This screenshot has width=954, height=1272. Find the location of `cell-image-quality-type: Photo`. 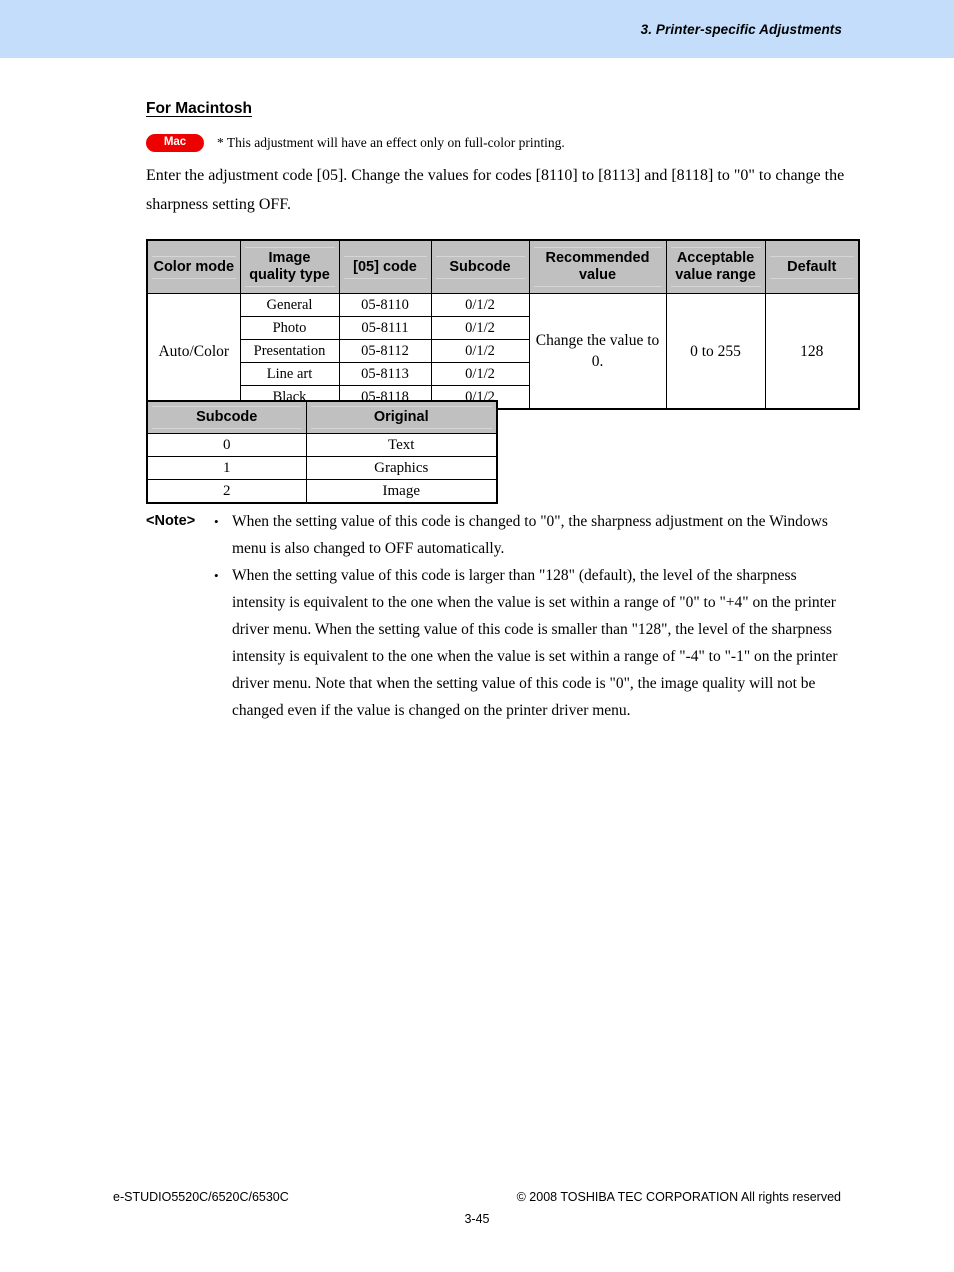

cell-image-quality-type: Photo is located at coordinates (289, 328).